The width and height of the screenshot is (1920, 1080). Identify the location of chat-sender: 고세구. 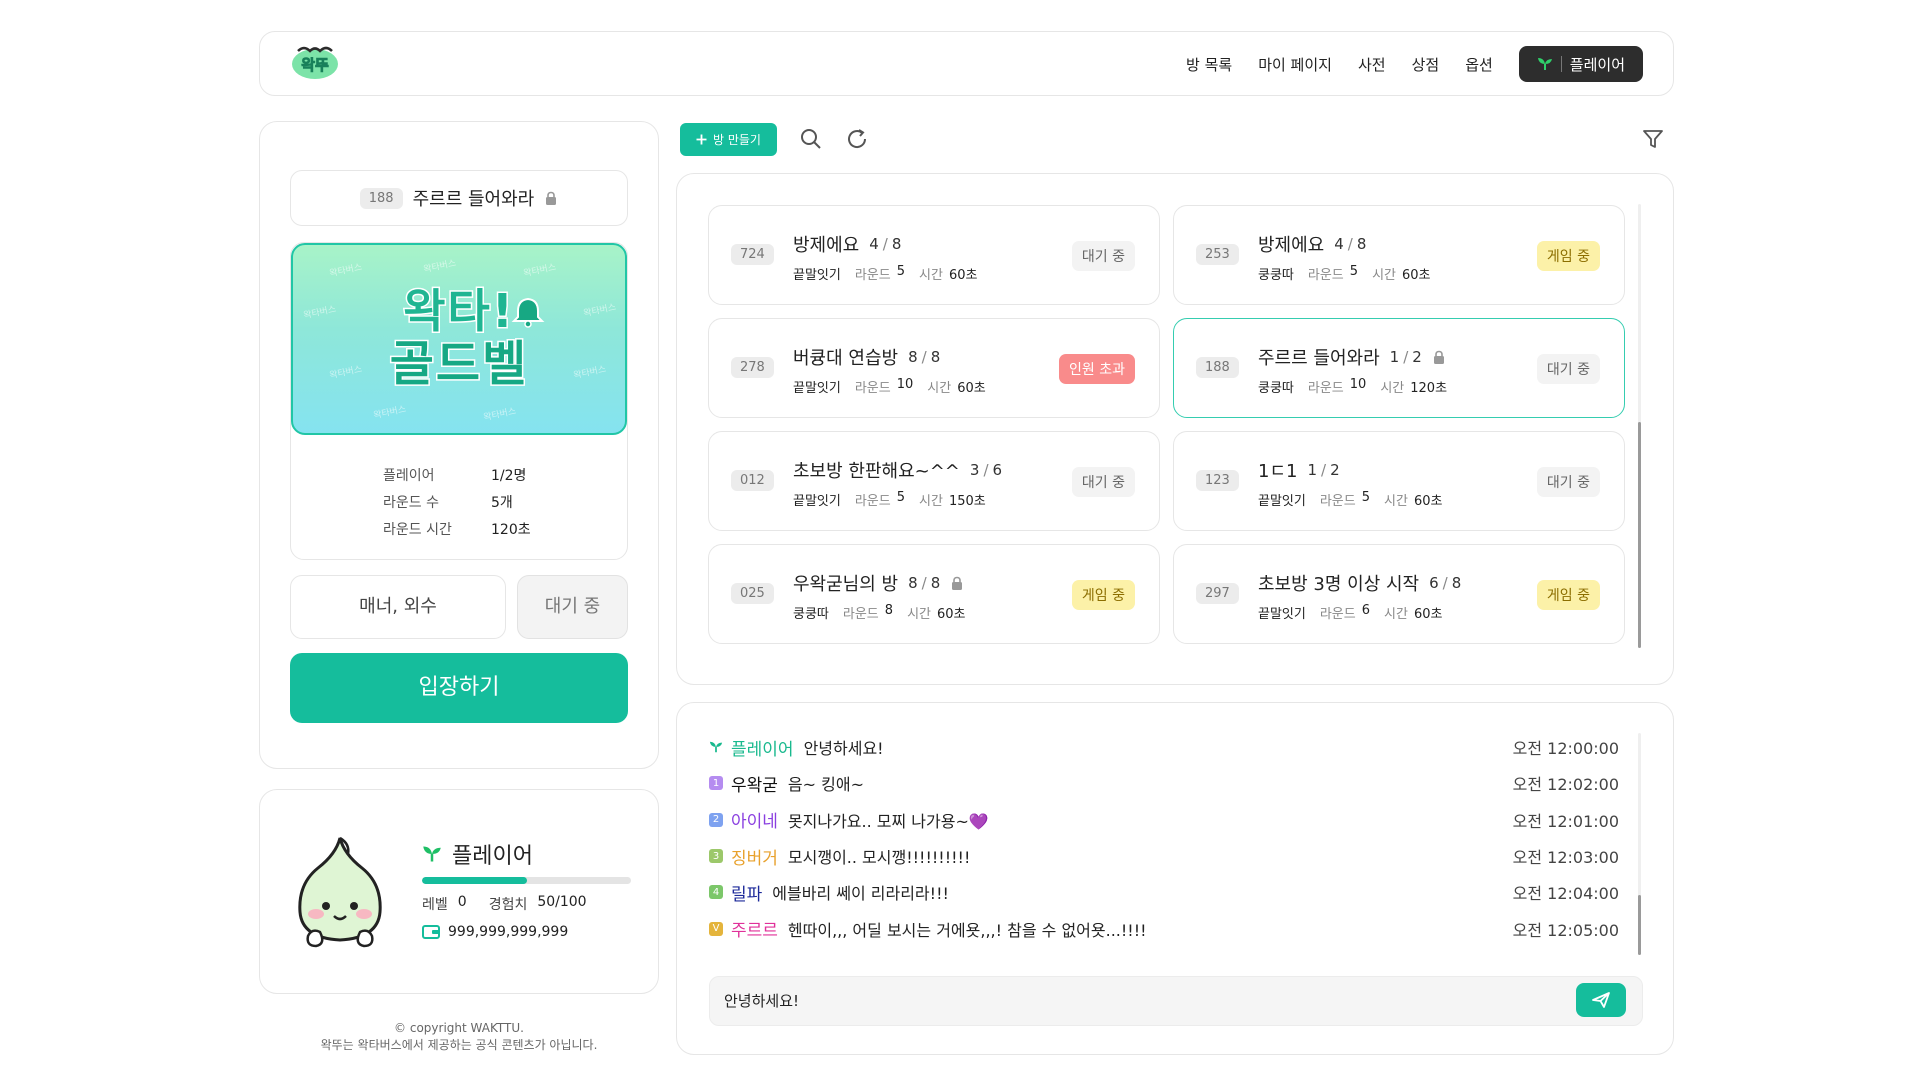
(754, 953).